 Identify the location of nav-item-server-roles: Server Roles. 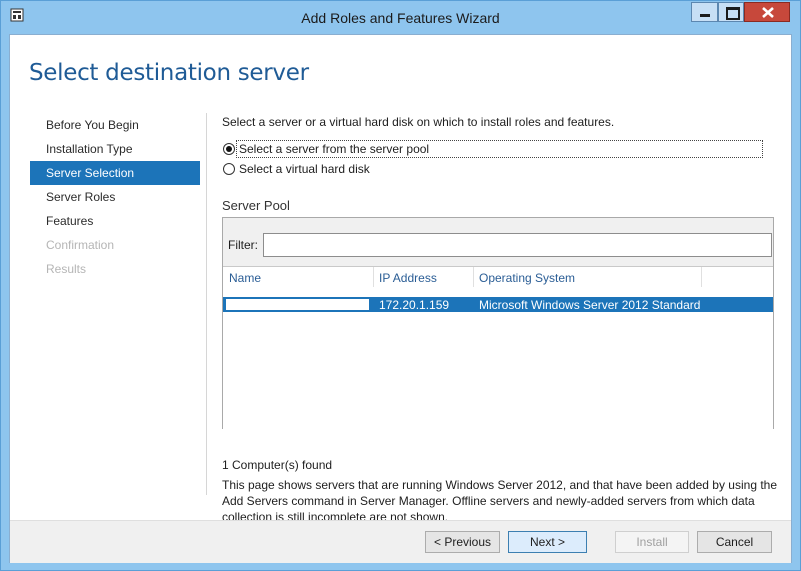
(115, 197).